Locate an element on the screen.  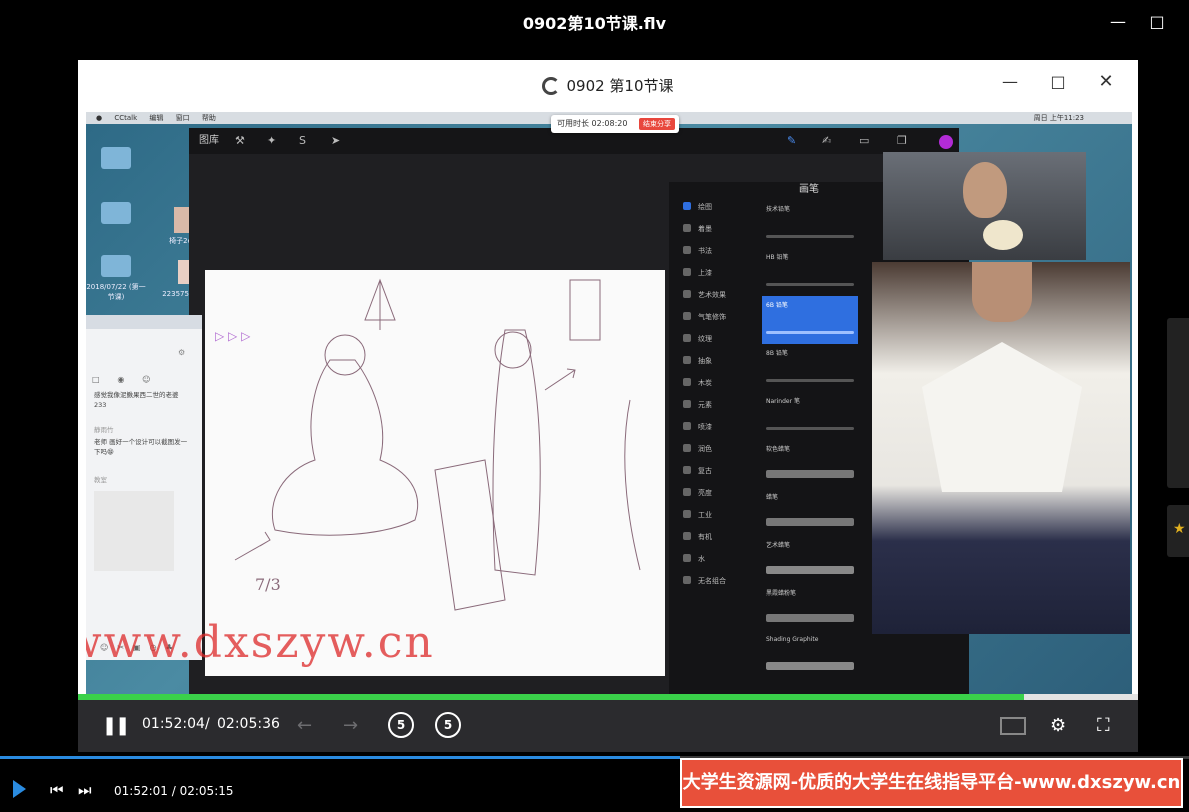
next-track-icon: ⏭ is located at coordinates (85, 790).